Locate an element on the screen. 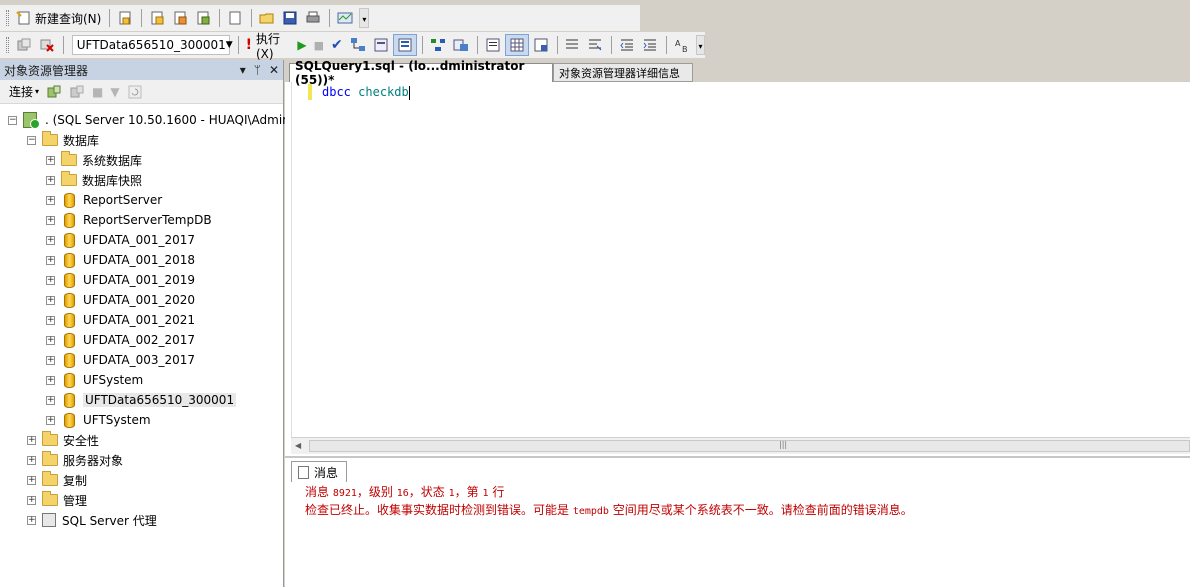 The height and width of the screenshot is (587, 1190). tree-node: + UFDATA_002_2017 is located at coordinates (141, 340).